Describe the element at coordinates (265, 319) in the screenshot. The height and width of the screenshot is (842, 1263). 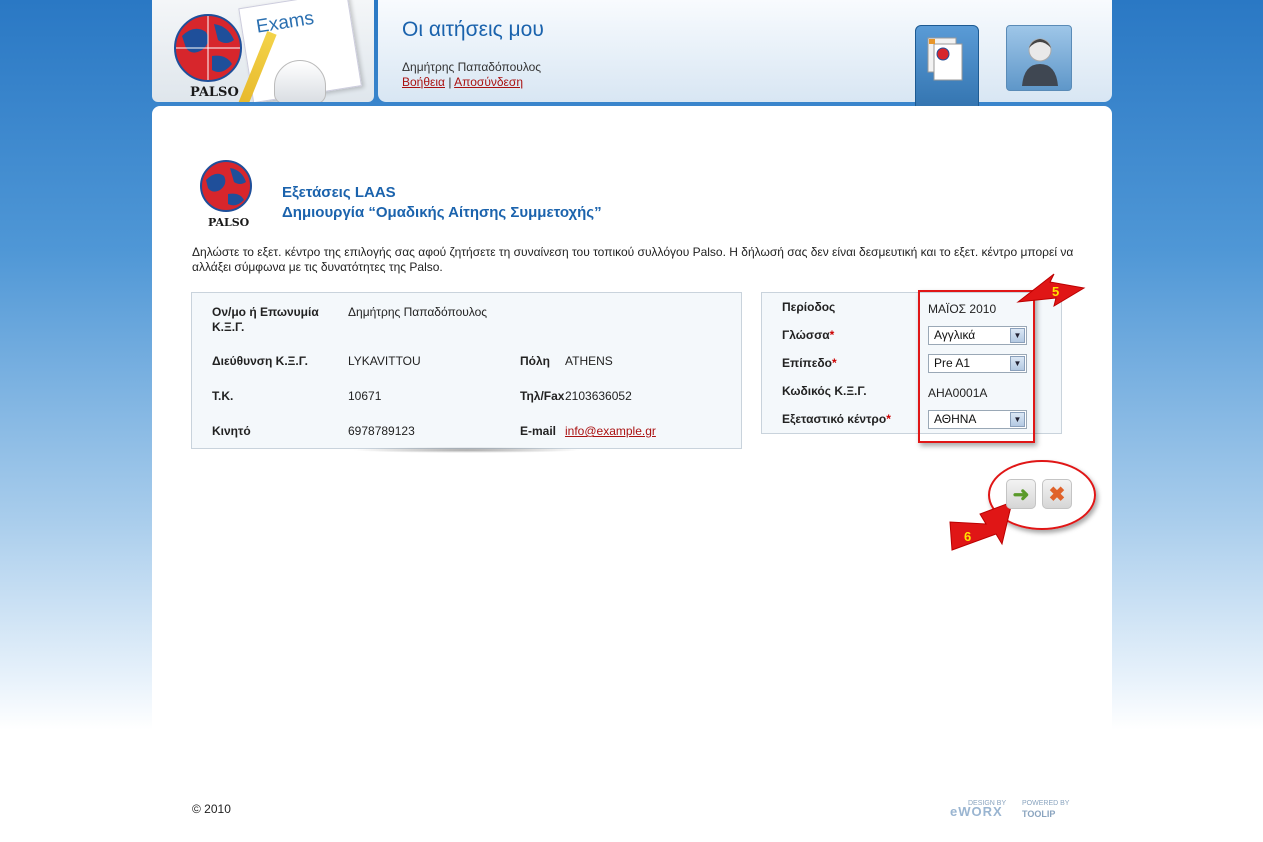
I see `name-label: Ον/μο ή Επωνυμία Κ.Ξ.Γ.` at that location.